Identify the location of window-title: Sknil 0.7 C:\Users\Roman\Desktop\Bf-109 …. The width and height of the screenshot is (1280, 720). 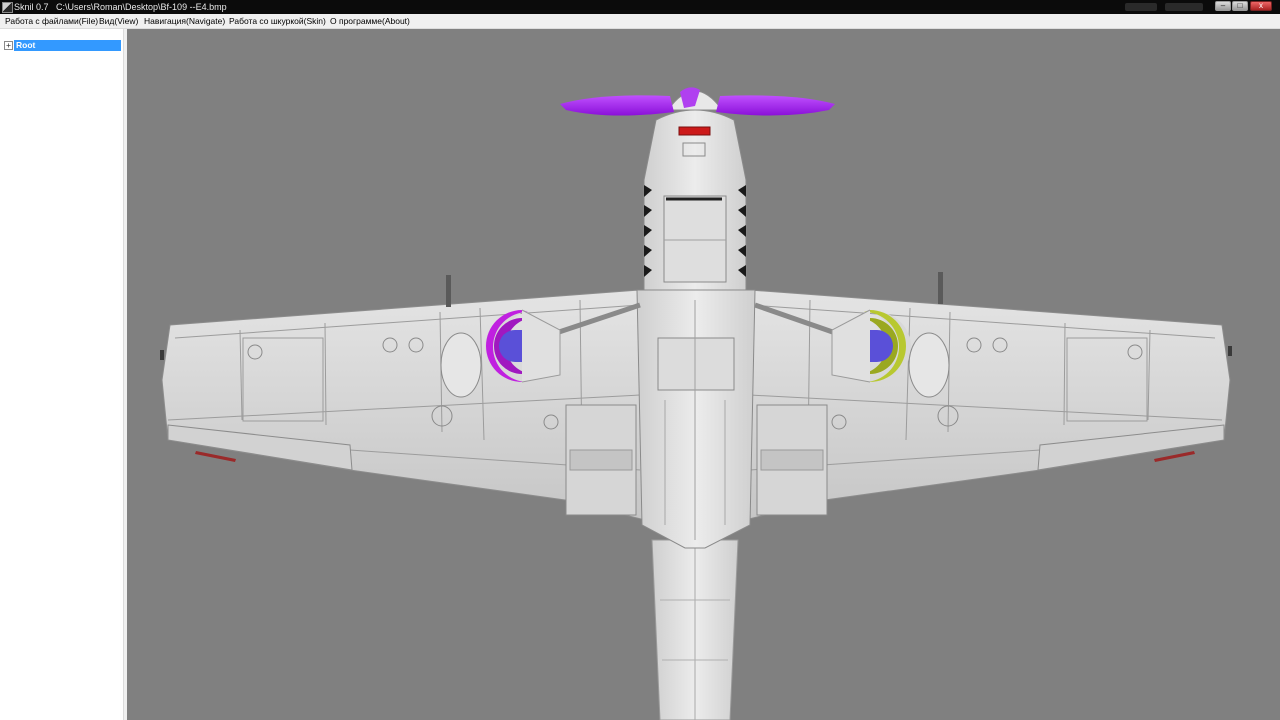
(120, 7).